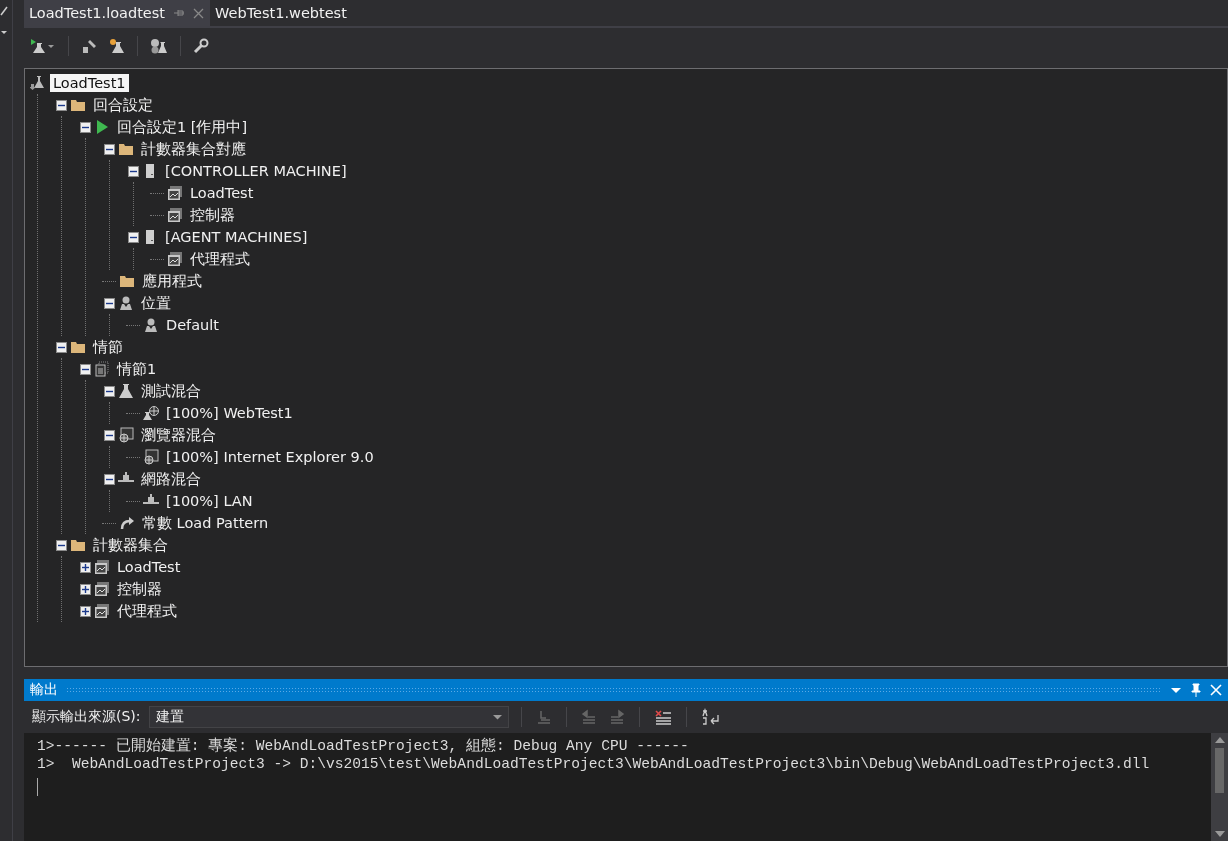  Describe the element at coordinates (130, 545) in the screenshot. I see `tree-item: 計數器集合` at that location.